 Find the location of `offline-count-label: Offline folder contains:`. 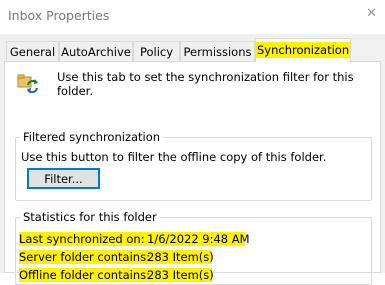

offline-count-label: Offline folder contains: is located at coordinates (84, 275).